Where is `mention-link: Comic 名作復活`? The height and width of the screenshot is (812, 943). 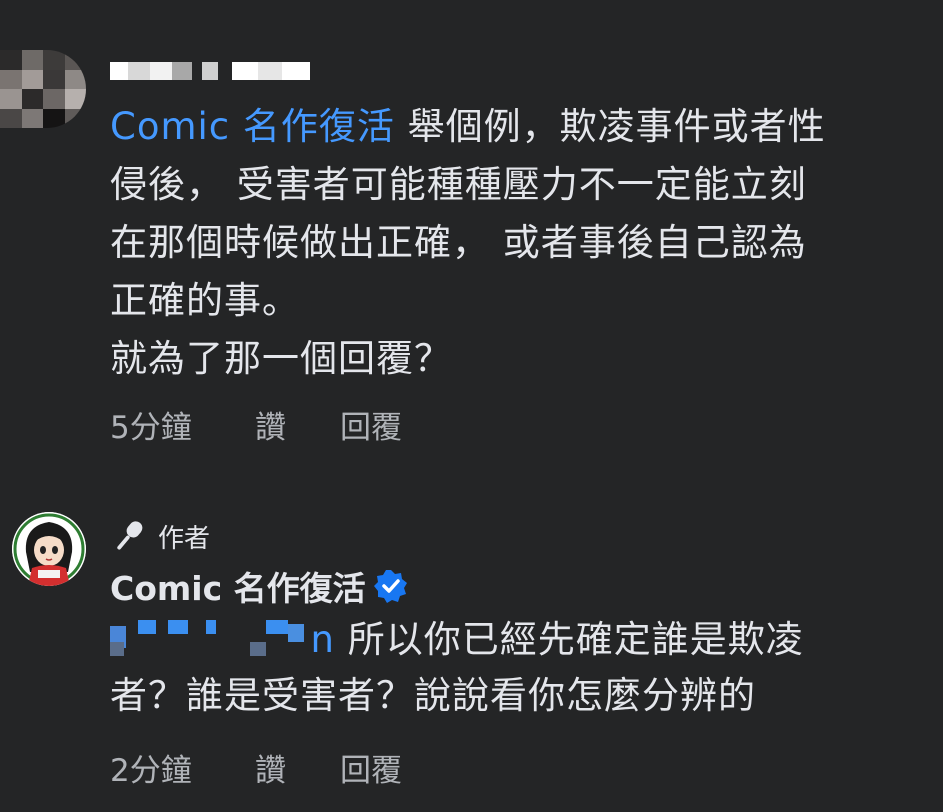 mention-link: Comic 名作復活 is located at coordinates (252, 126).